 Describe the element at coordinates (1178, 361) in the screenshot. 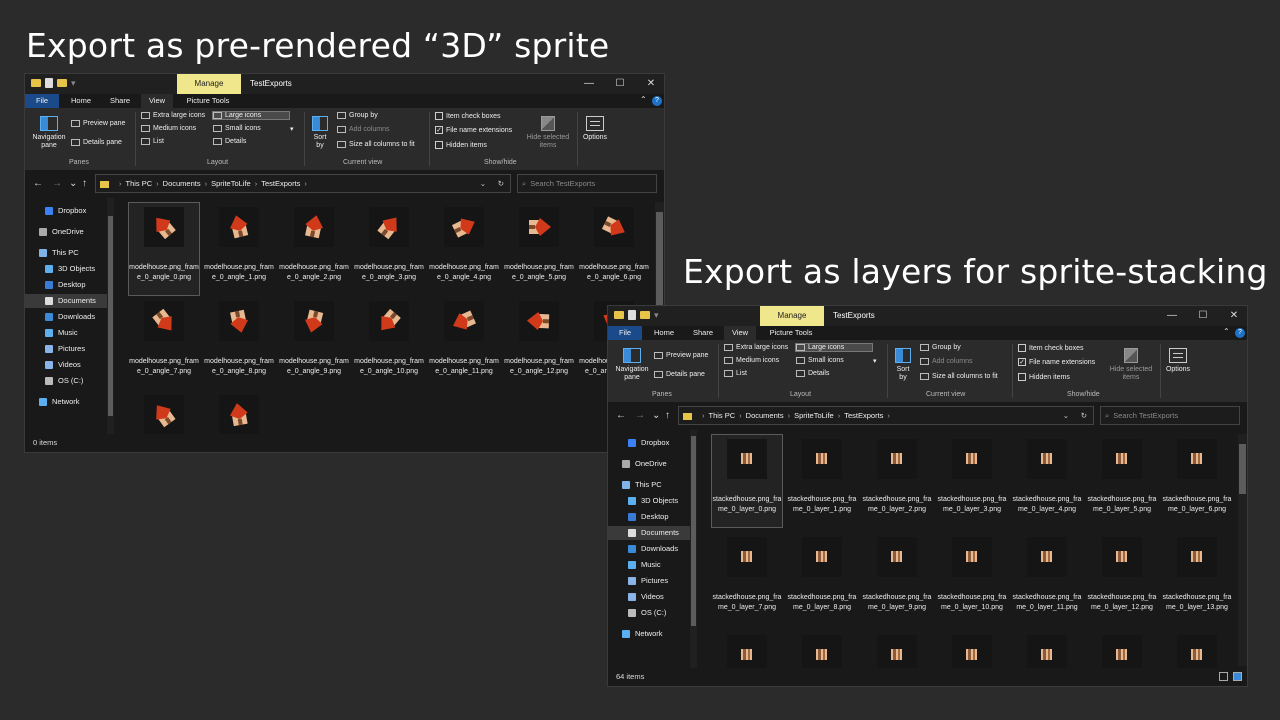

I see `options-button: Options` at that location.